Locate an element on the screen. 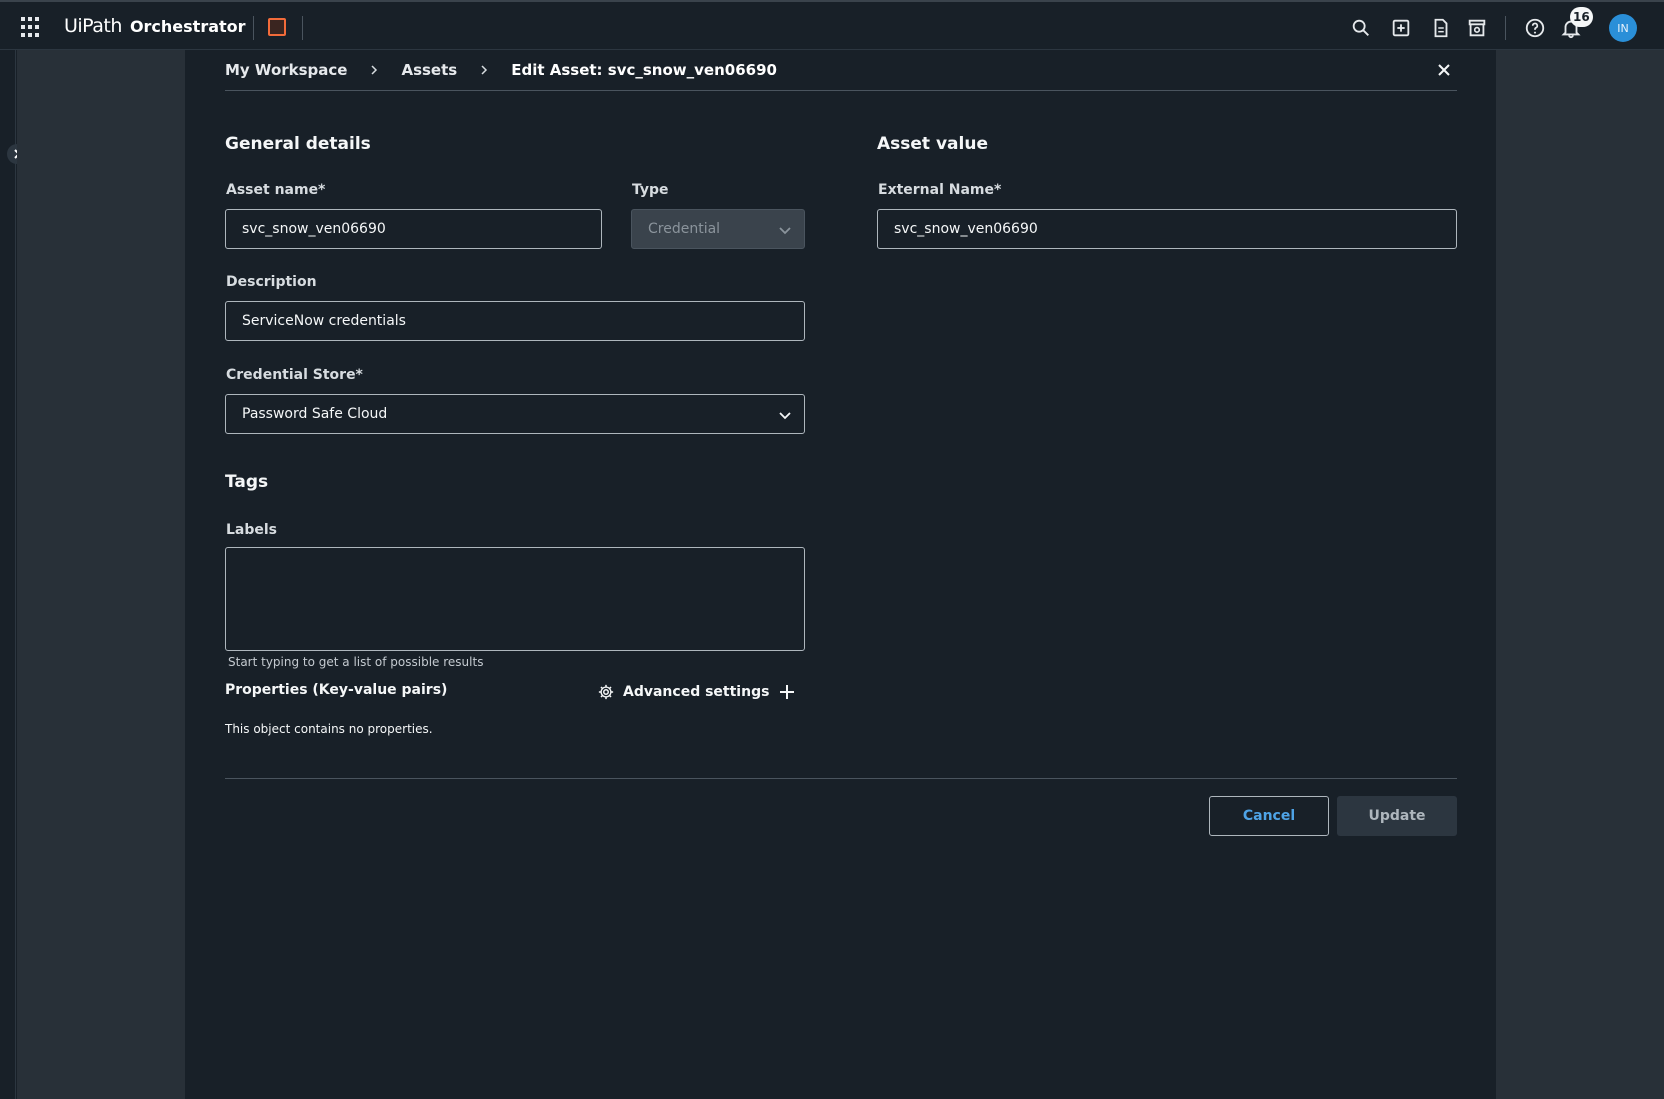 This screenshot has width=1664, height=1099. external-name-value: svc_snow_ven06690 is located at coordinates (966, 229).